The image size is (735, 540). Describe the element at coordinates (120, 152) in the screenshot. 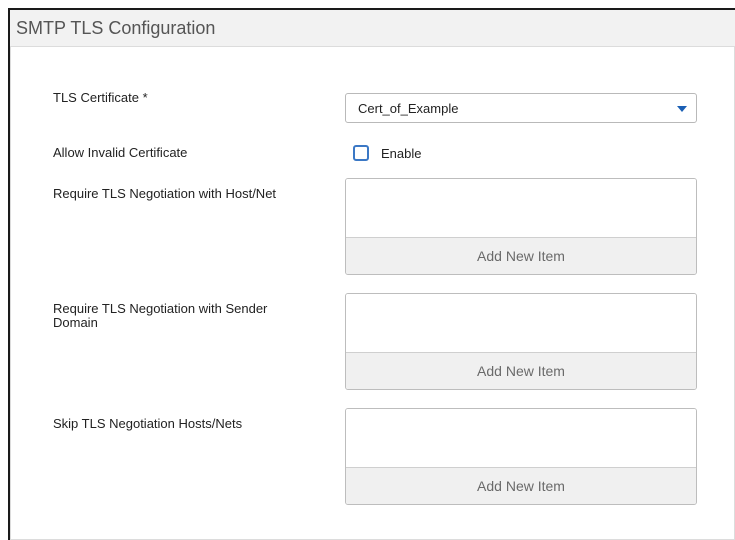

I see `allow-invalid-certificate-label: Allow Invalid Certificate` at that location.